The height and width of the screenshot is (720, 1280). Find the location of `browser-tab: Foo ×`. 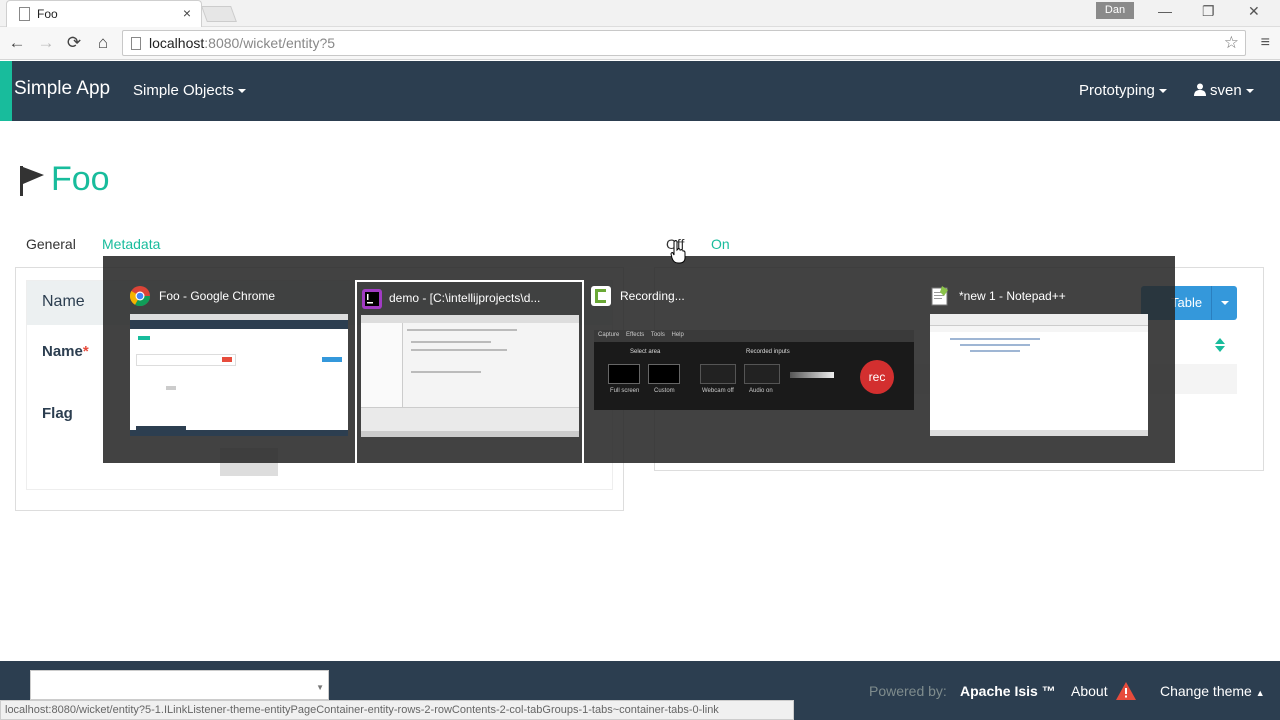

browser-tab: Foo × is located at coordinates (104, 13).